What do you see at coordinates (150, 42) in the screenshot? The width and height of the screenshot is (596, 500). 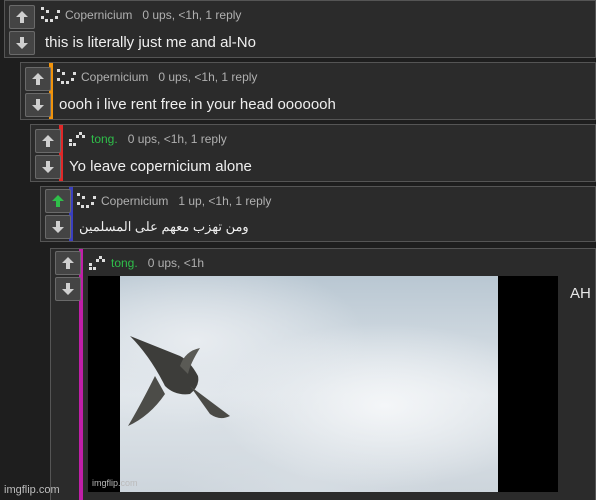 I see `comment-text: this is literally just me and al-No` at bounding box center [150, 42].